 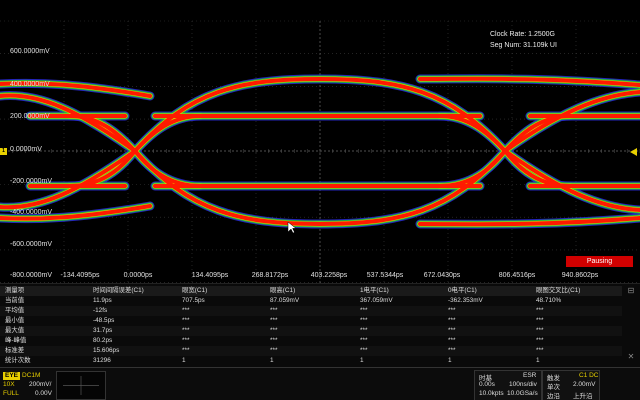 I want to click on y-tick-label: 600.0000mV, so click(x=30, y=51).